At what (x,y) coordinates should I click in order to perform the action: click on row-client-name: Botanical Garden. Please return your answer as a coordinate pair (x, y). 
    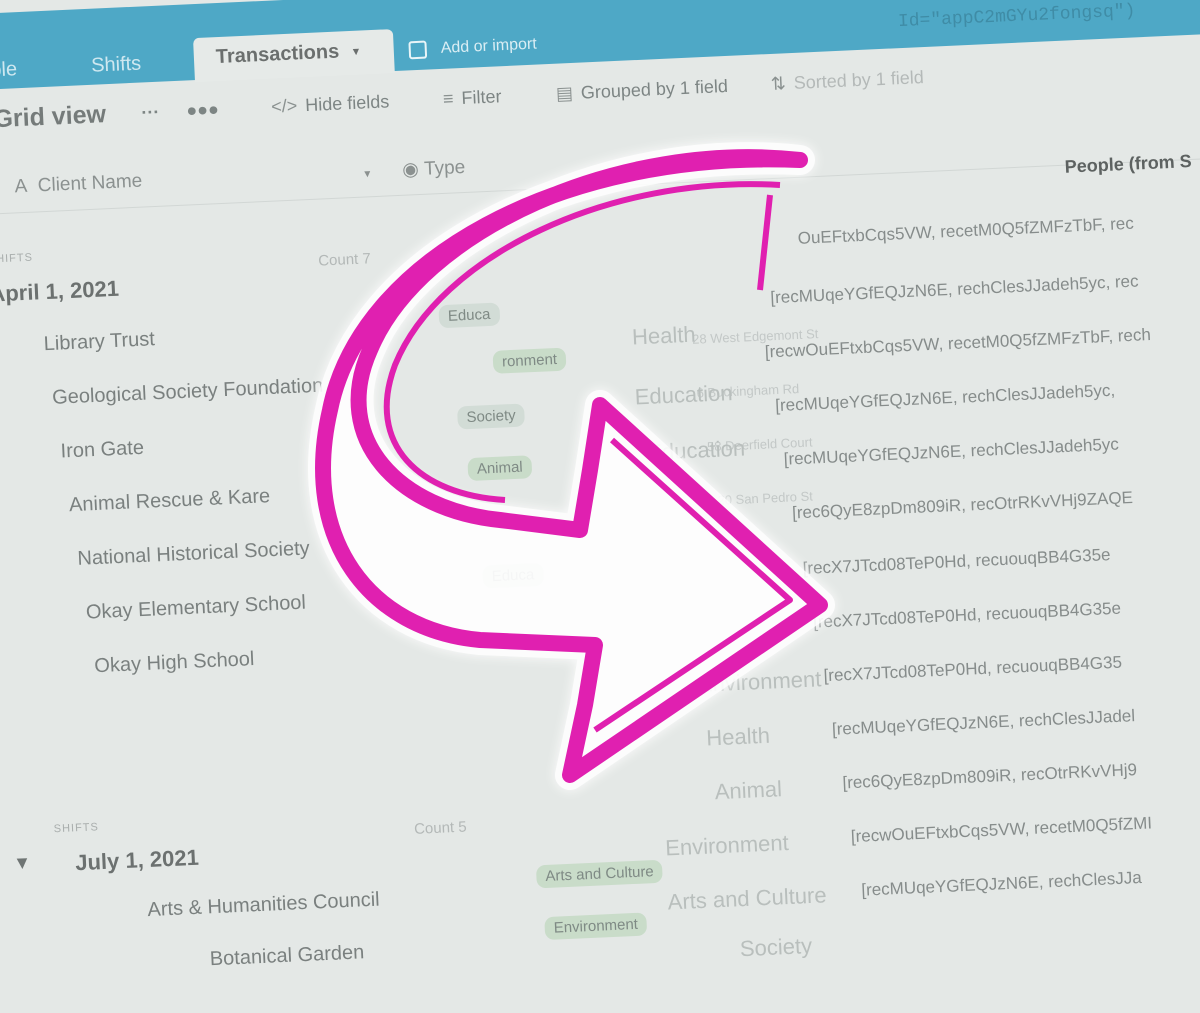
    Looking at the image, I should click on (286, 956).